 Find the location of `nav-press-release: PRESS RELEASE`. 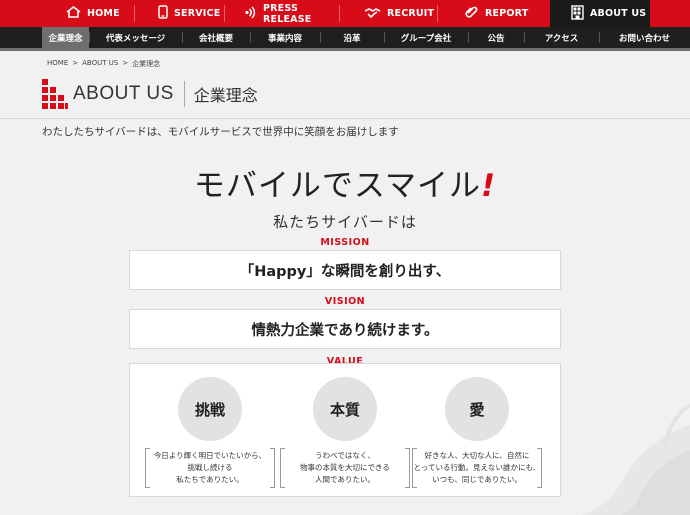

nav-press-release: PRESS RELEASE is located at coordinates (281, 13).